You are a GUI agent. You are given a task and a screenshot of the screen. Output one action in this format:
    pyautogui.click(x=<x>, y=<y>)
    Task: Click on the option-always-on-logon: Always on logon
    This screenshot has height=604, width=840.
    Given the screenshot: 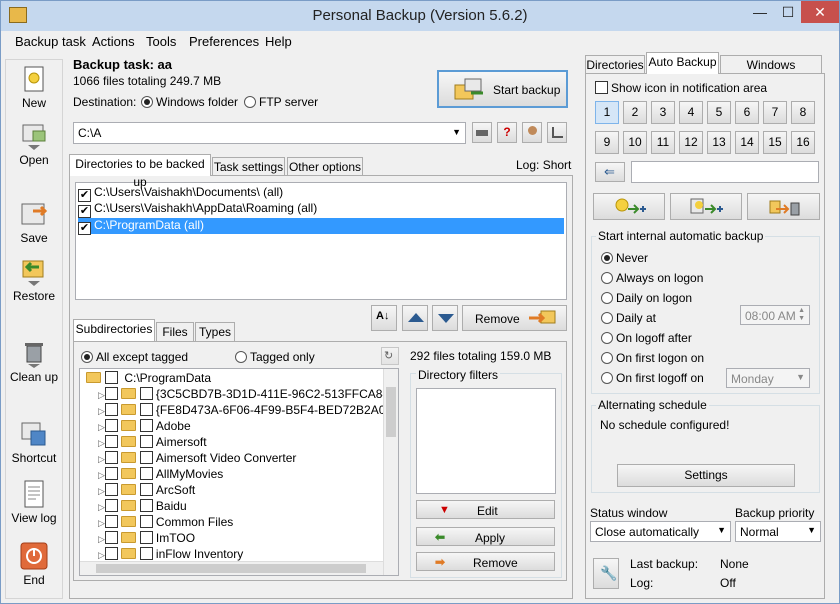 What is the action you would take?
    pyautogui.click(x=652, y=278)
    